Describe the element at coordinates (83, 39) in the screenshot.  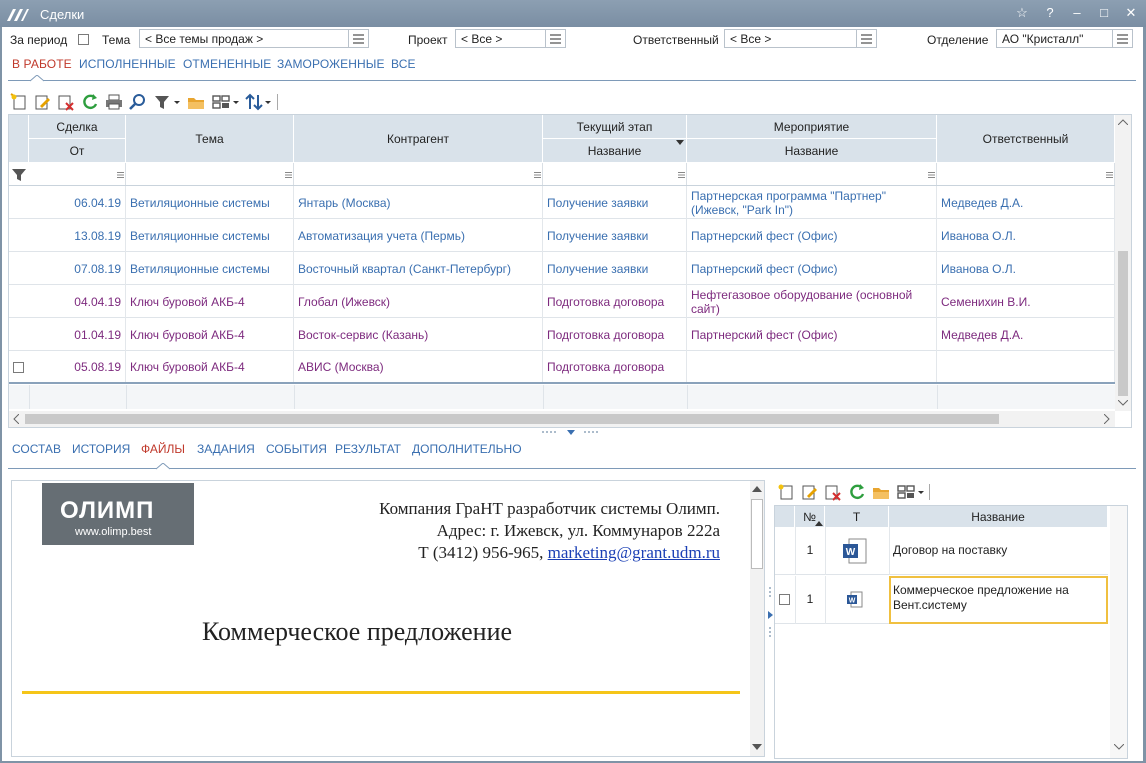
I see `period-checkbox` at that location.